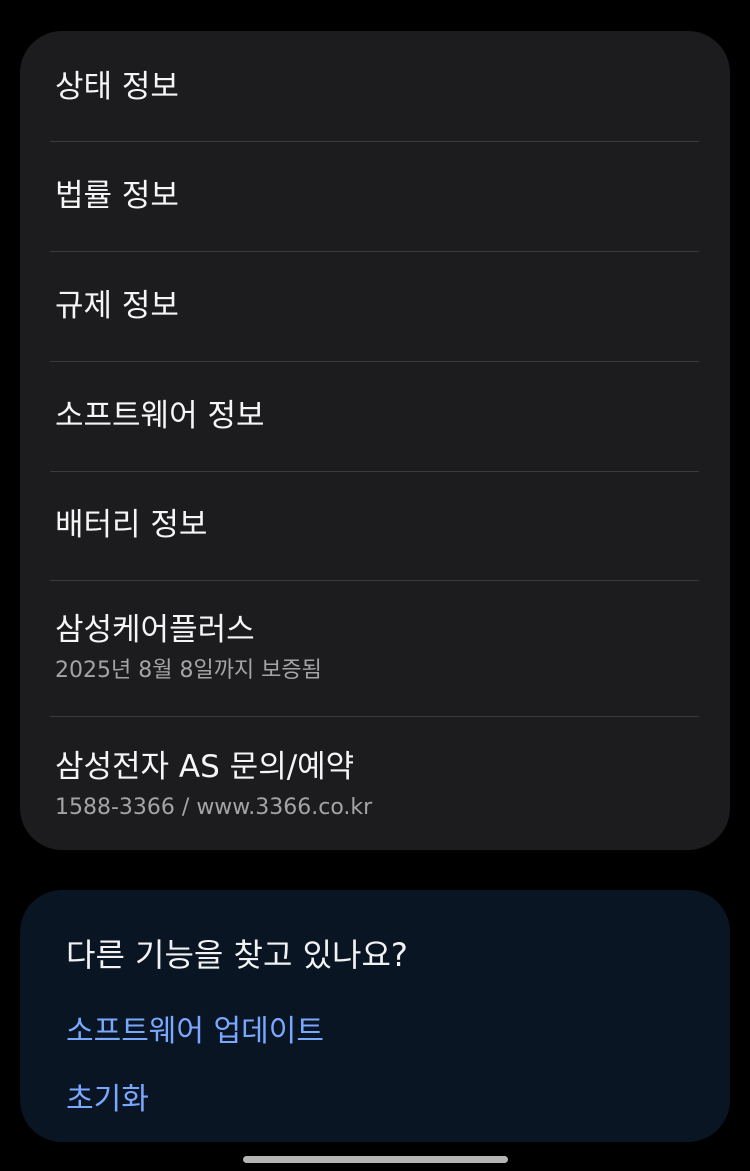  Describe the element at coordinates (107, 1100) in the screenshot. I see `link-reset: 초기화` at that location.